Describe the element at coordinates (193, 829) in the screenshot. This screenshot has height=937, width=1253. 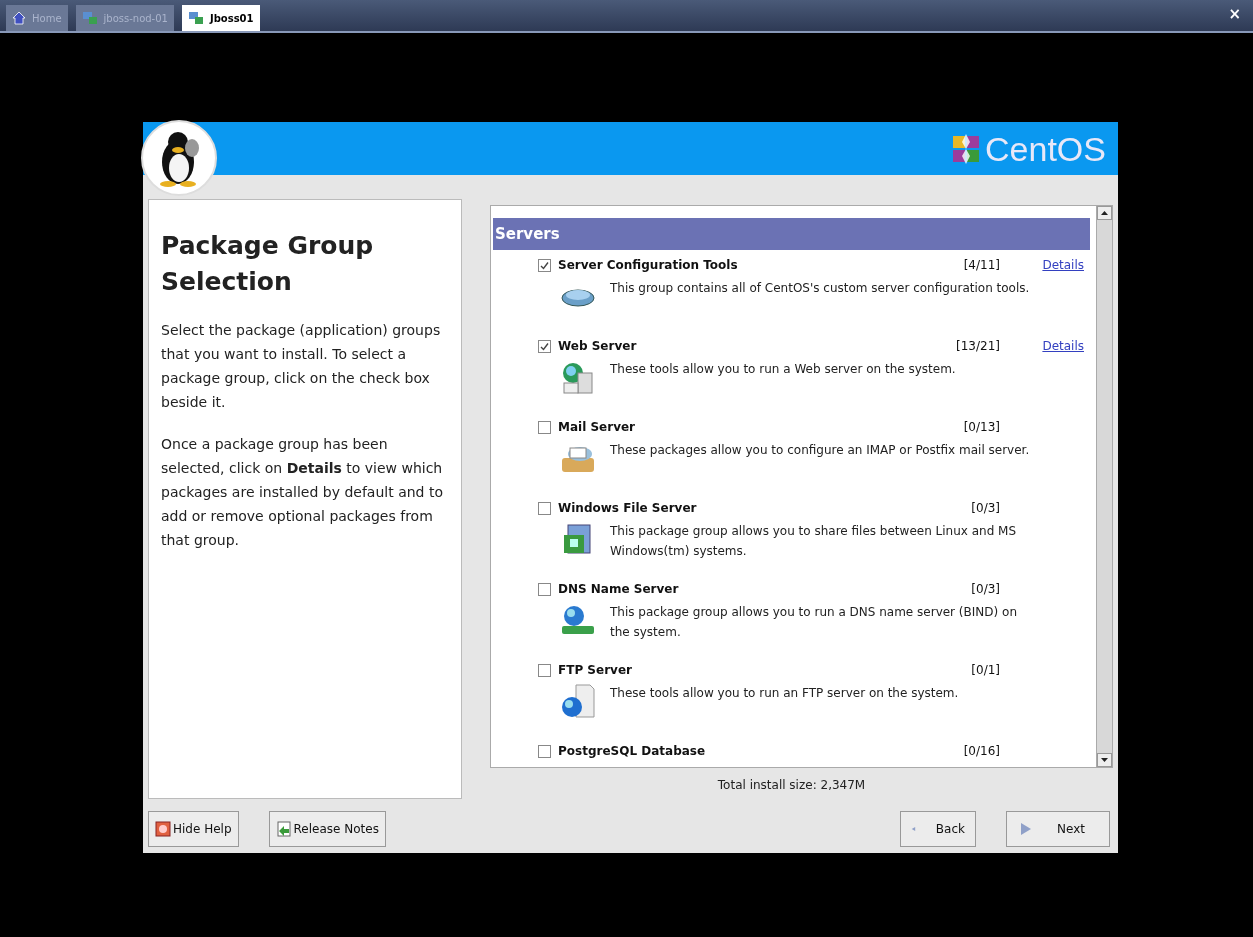
I see `hide-help-button: Hide Help` at that location.